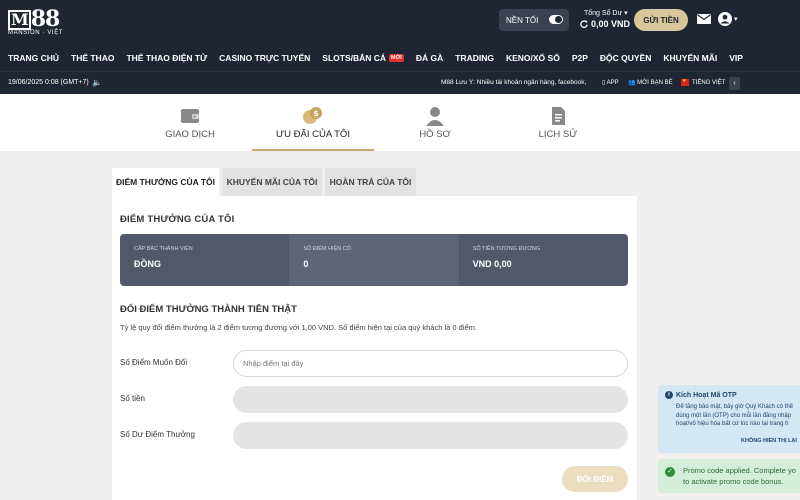  What do you see at coordinates (603, 13) in the screenshot?
I see `balance-label: Tổng Số Dư` at bounding box center [603, 13].